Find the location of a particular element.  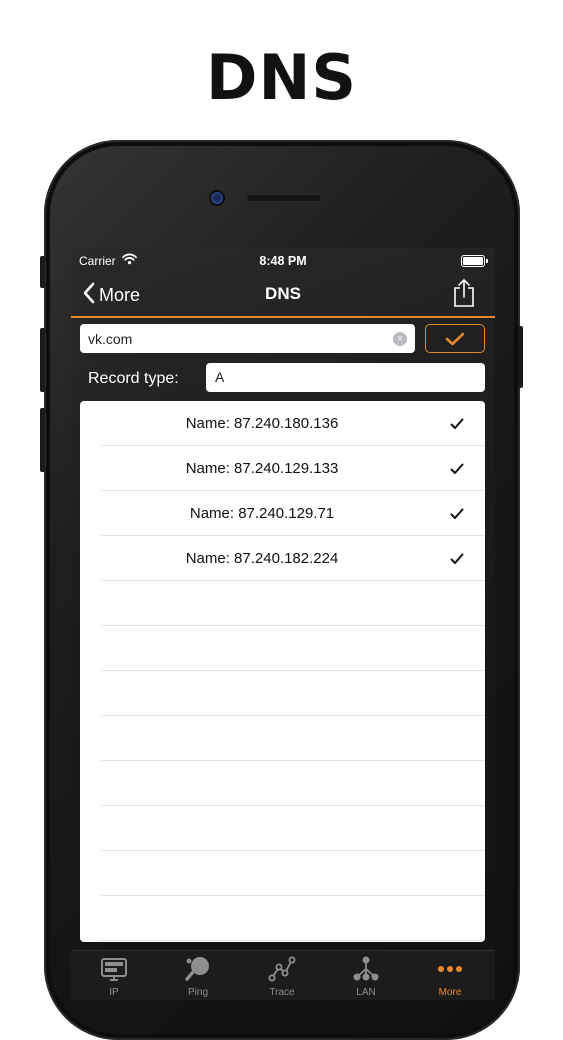

navigation-bar: More DNS is located at coordinates (283, 296).